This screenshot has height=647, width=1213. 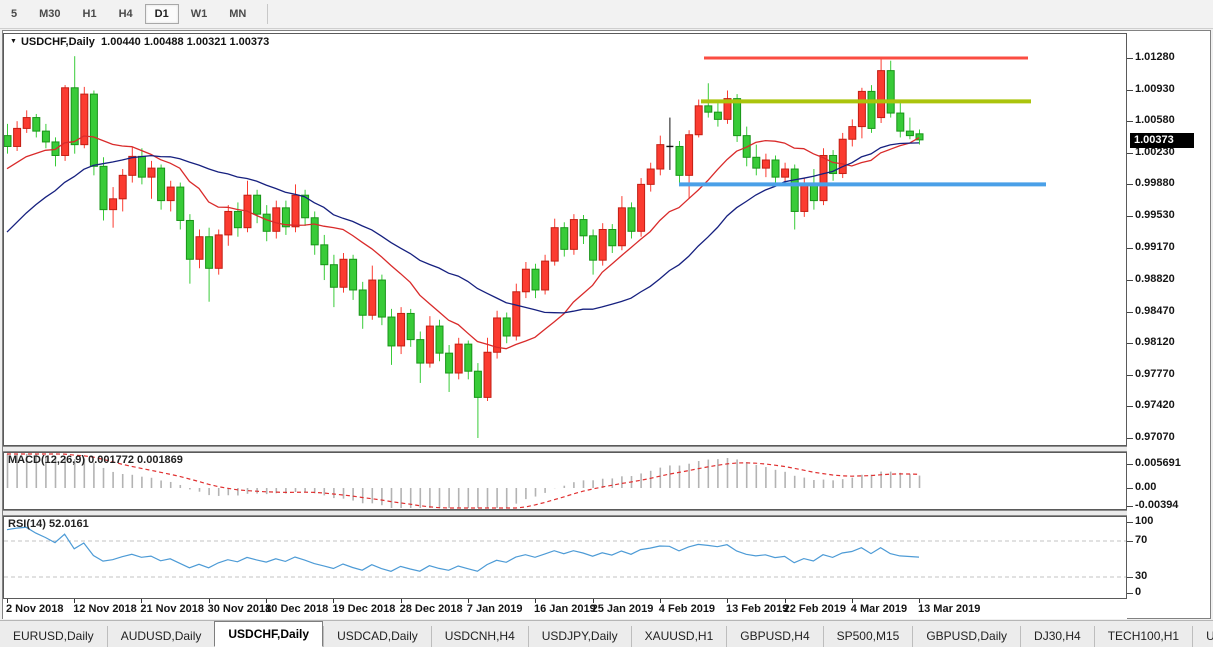 I want to click on time-axis-label: 4 Mar 2019, so click(x=879, y=609).